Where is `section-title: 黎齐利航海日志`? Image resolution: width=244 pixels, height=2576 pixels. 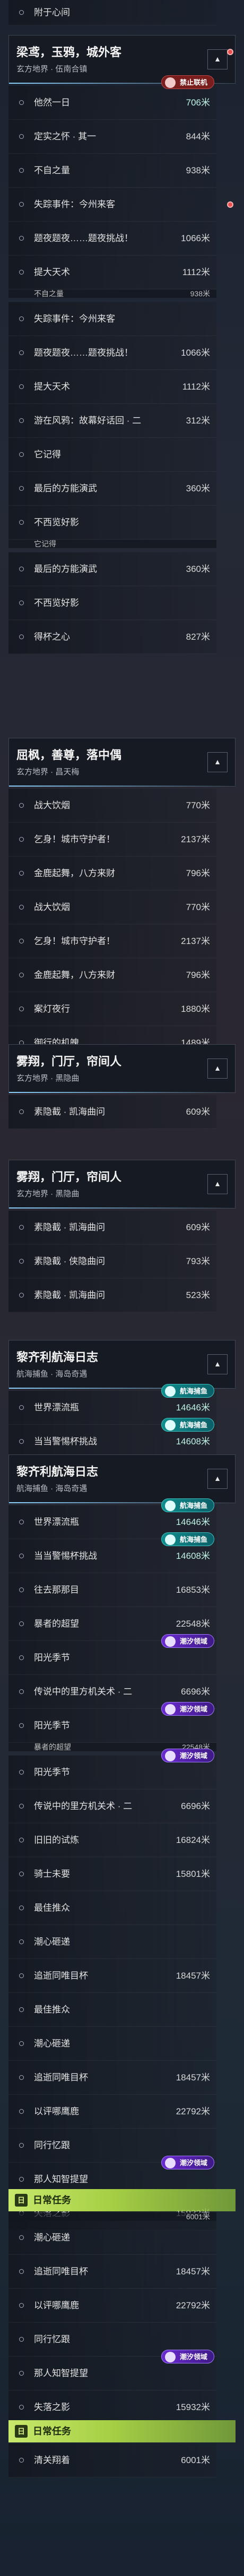
section-title: 黎齐利航海日志 is located at coordinates (58, 1471).